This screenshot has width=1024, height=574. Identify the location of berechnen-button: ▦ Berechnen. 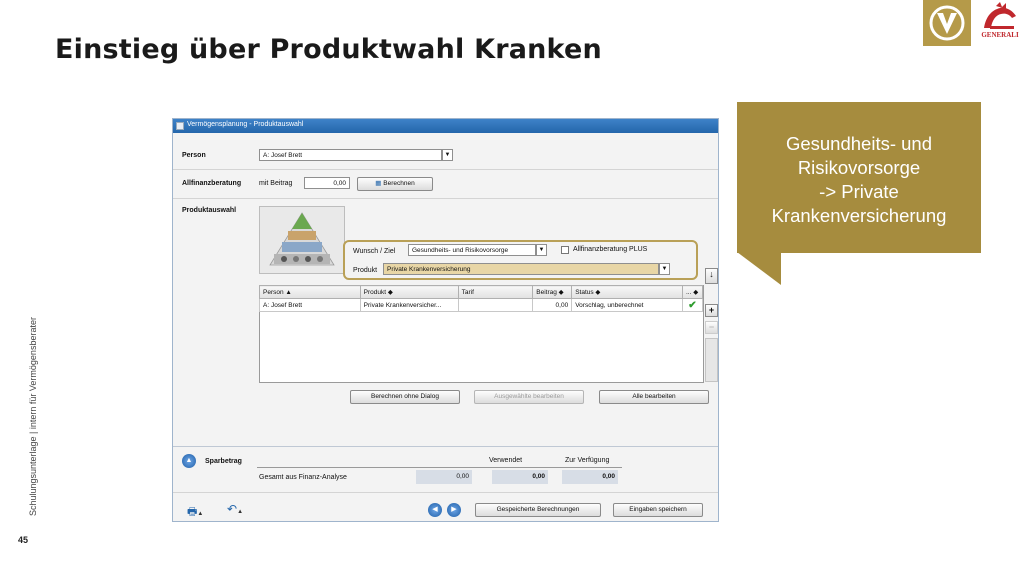
(395, 184).